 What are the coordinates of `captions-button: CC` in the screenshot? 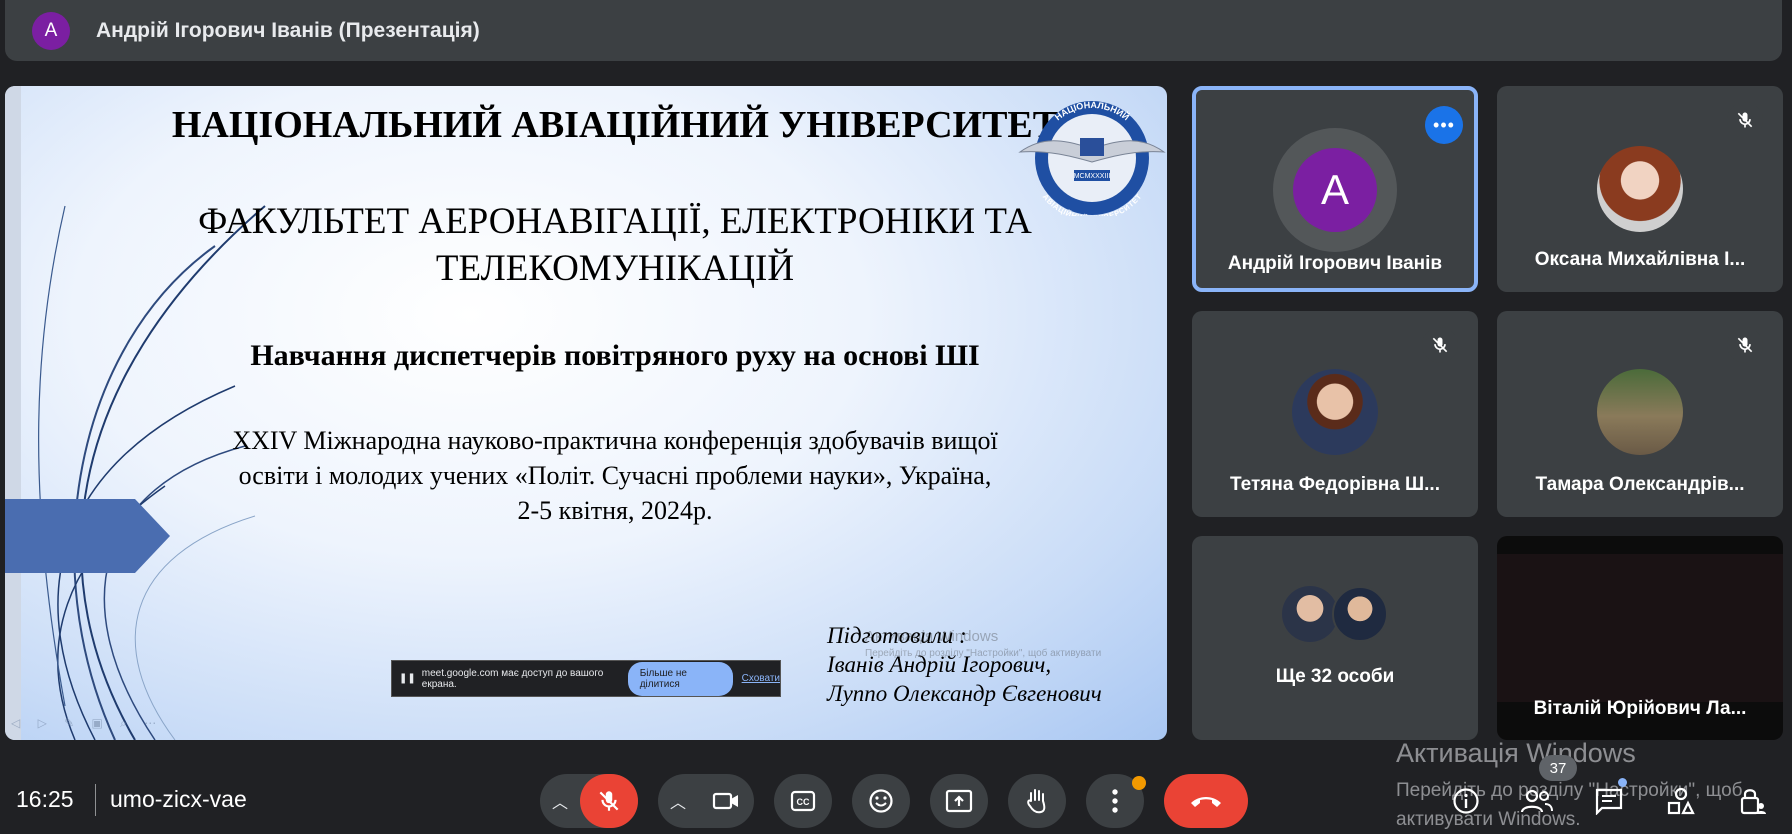 It's located at (803, 801).